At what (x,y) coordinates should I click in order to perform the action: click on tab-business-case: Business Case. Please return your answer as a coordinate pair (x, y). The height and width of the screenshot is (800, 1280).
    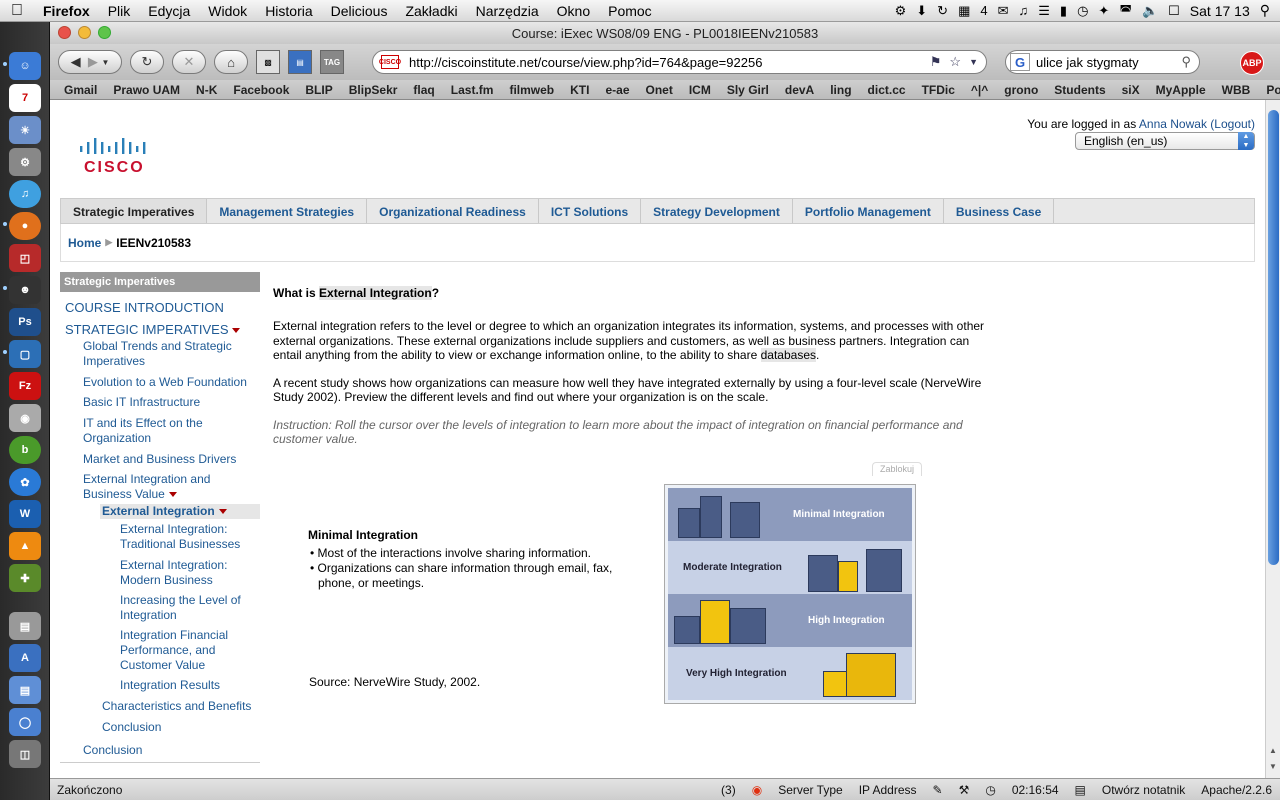
    Looking at the image, I should click on (999, 211).